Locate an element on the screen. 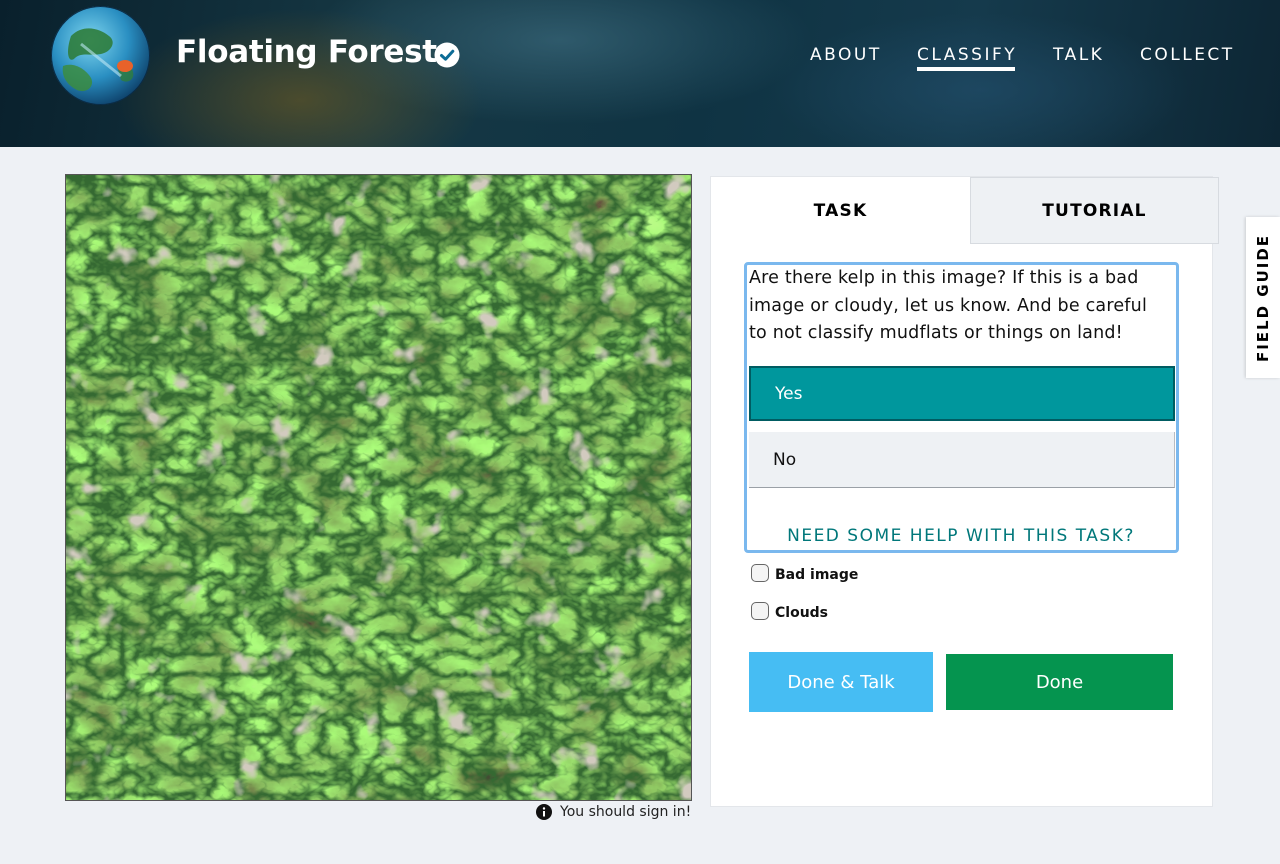 The image size is (1280, 864). done-button: Done is located at coordinates (1059, 682).